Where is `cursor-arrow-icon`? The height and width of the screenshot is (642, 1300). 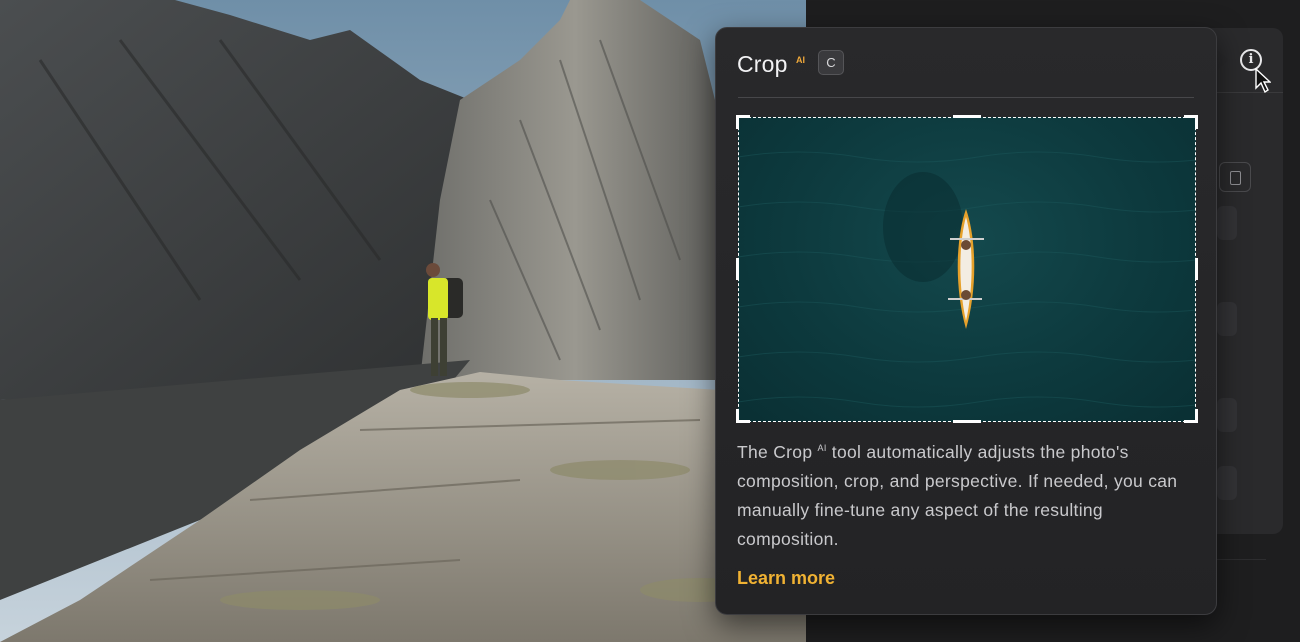 cursor-arrow-icon is located at coordinates (1263, 81).